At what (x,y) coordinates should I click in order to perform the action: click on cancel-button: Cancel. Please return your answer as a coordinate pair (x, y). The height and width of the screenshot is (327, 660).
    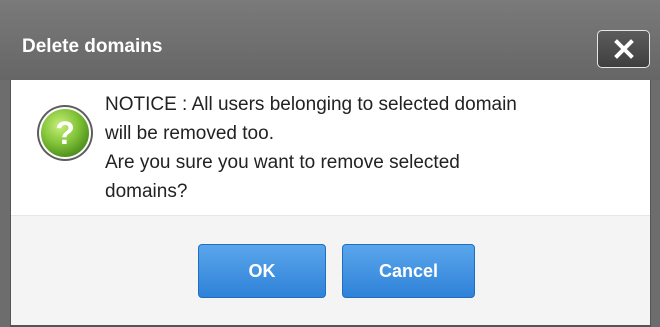
    Looking at the image, I should click on (408, 271).